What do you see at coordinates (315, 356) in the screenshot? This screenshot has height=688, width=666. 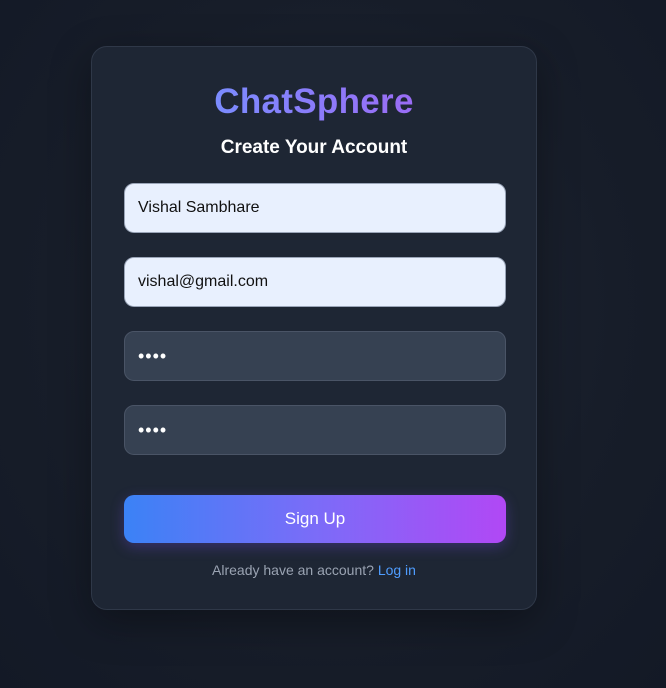 I see `password-input` at bounding box center [315, 356].